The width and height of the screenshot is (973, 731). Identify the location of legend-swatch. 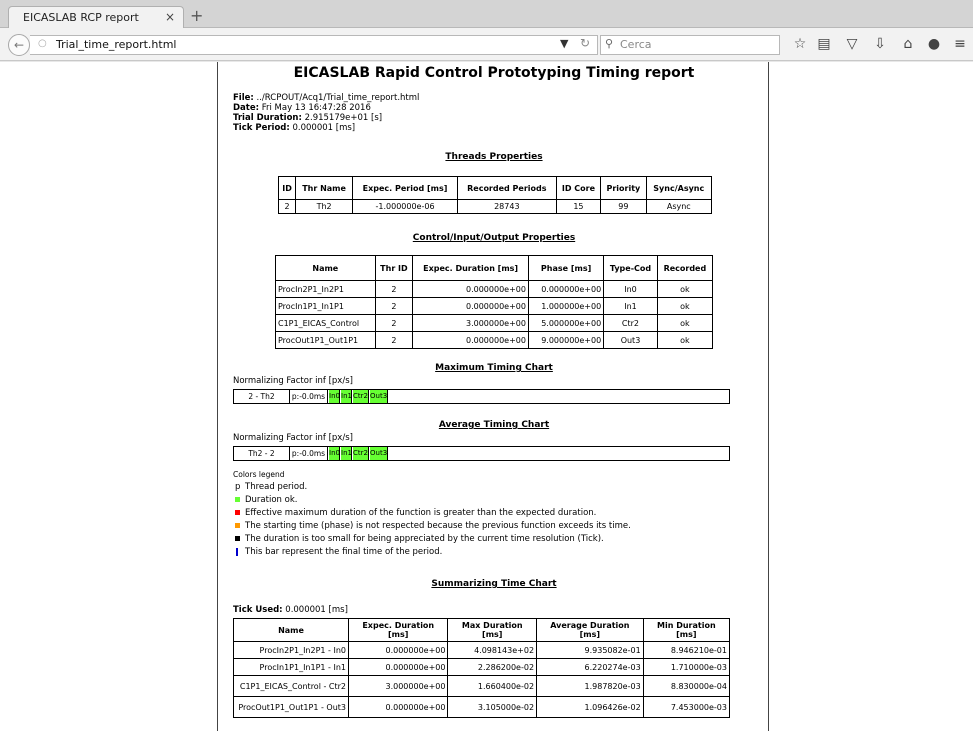
(237, 538).